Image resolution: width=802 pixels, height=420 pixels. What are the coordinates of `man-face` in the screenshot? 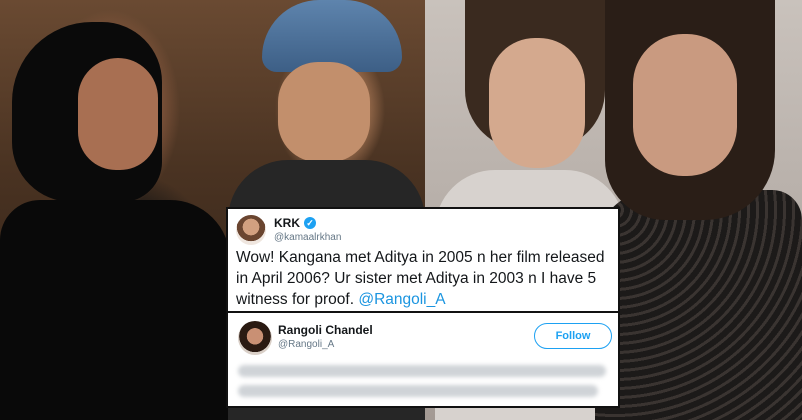 It's located at (324, 112).